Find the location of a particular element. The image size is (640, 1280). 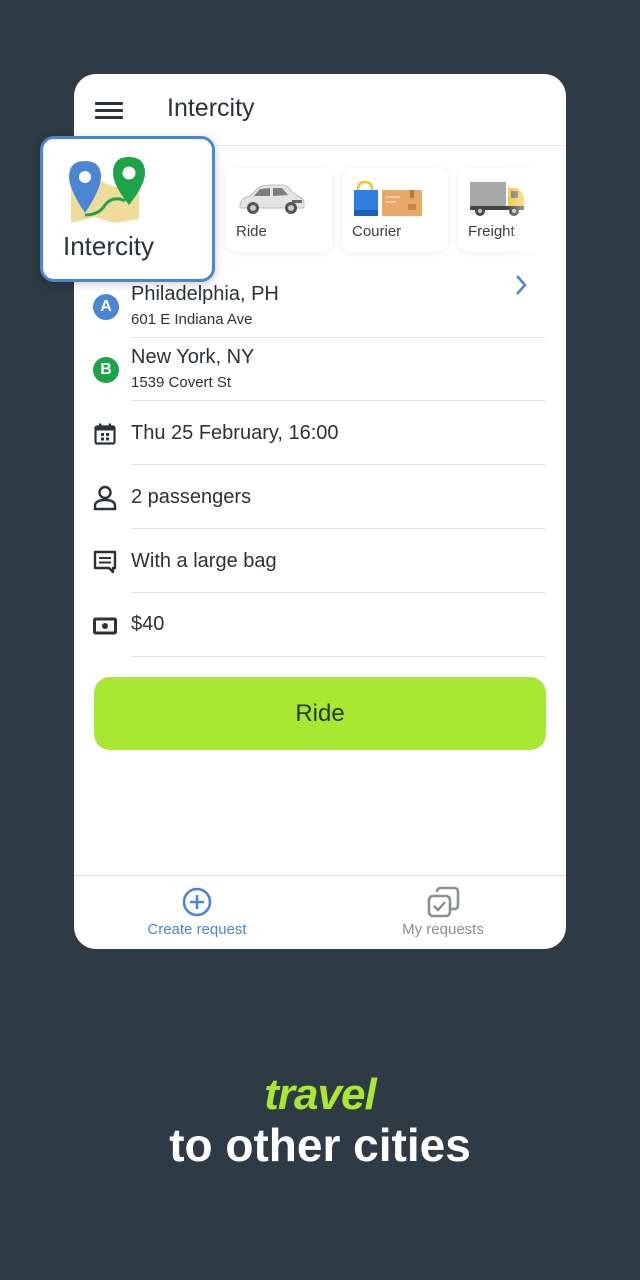

hamburger-menu-icon is located at coordinates (109, 111).